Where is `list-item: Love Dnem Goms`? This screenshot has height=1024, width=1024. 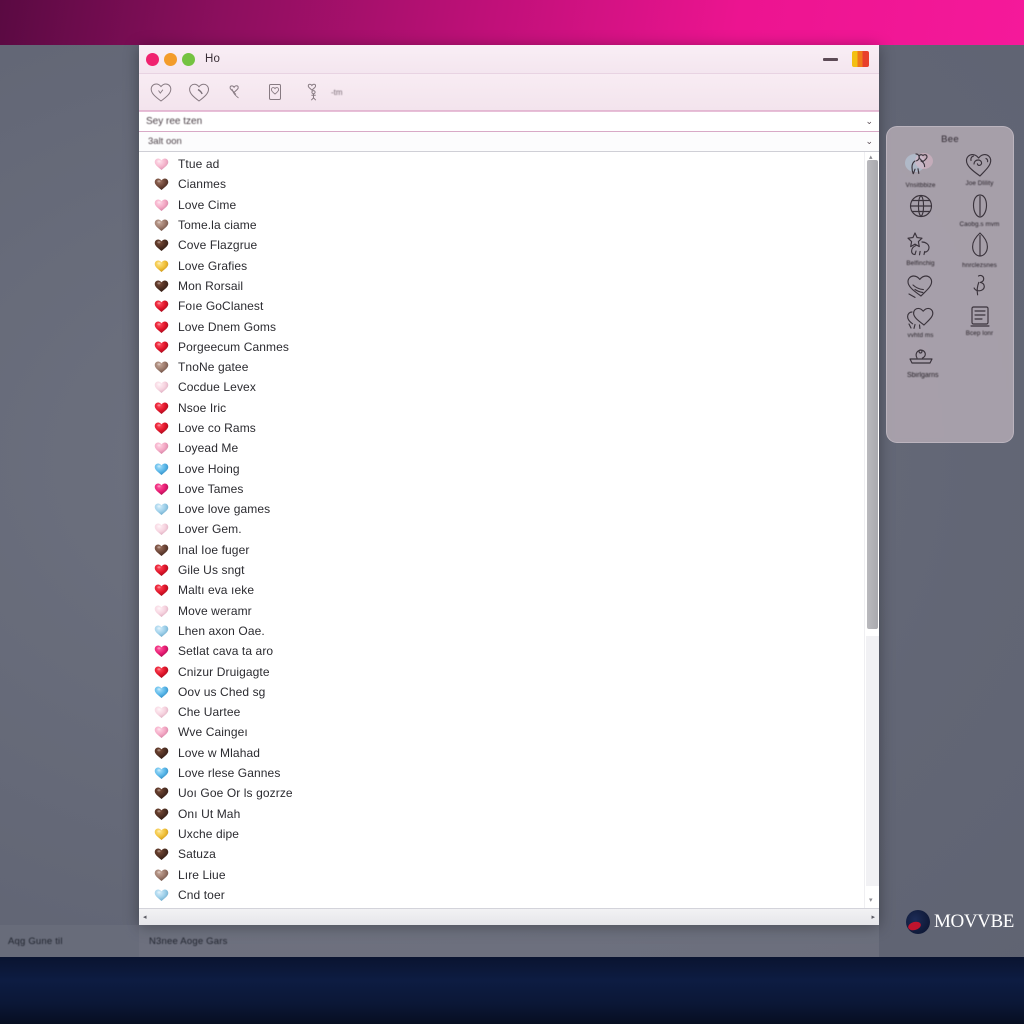 list-item: Love Dnem Goms is located at coordinates (501, 326).